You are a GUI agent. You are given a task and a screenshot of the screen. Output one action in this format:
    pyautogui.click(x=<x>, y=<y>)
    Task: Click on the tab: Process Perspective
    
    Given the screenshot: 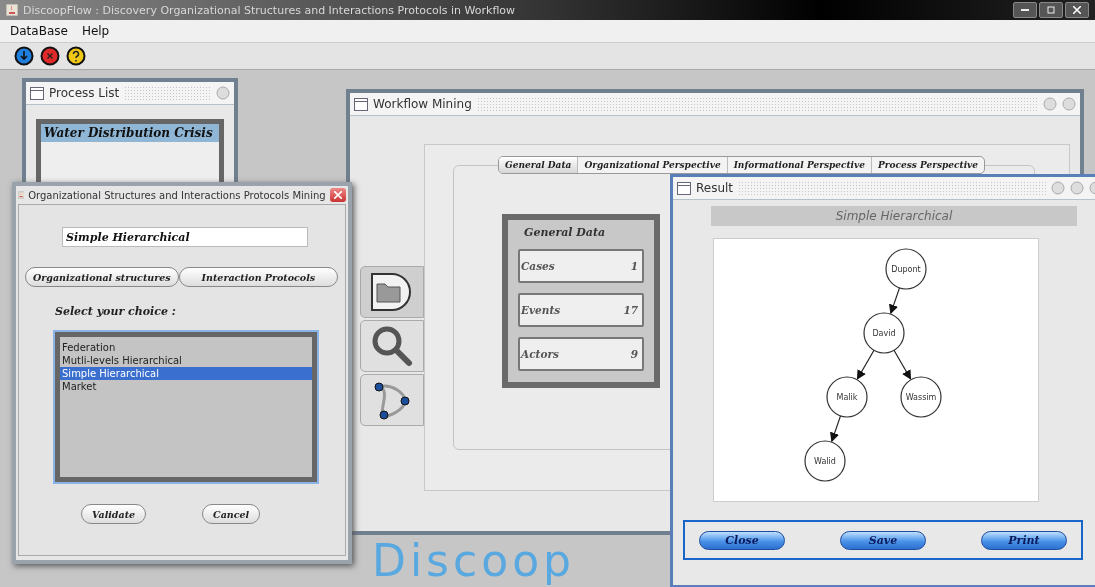 What is the action you would take?
    pyautogui.click(x=928, y=165)
    